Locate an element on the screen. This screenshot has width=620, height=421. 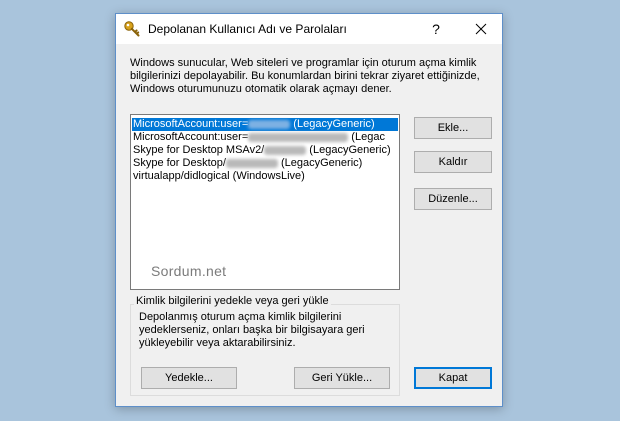
list-item: Skype for Desktop/ (LegacyGeneric) is located at coordinates (265, 163).